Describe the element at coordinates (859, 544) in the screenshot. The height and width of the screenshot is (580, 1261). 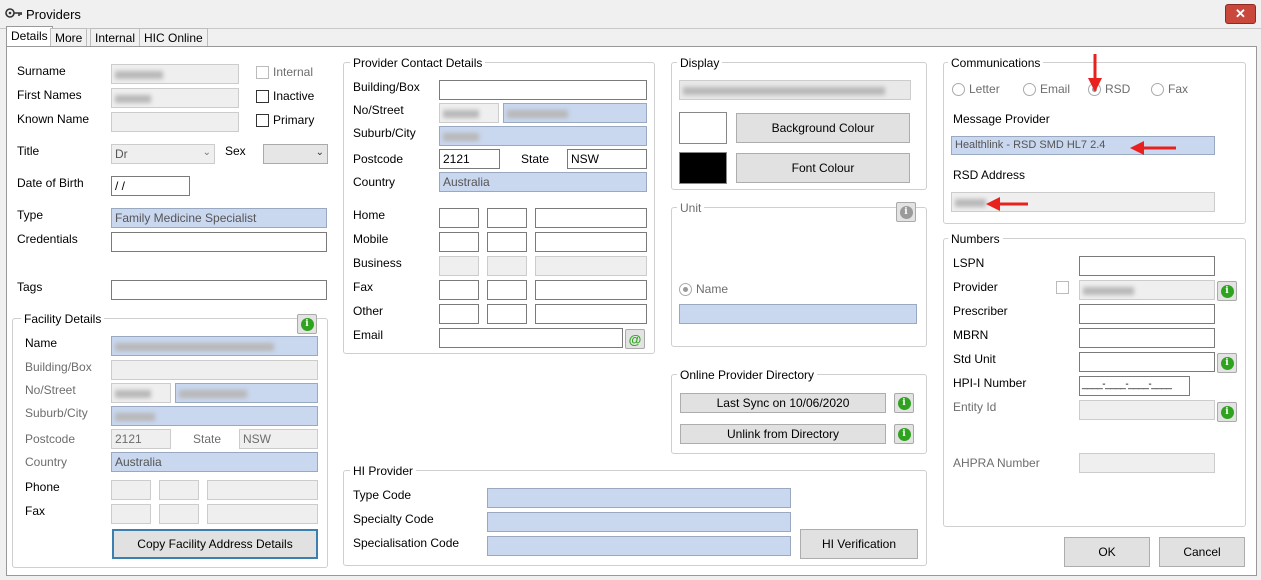
I see `hi-verification-button: HI Verification` at that location.